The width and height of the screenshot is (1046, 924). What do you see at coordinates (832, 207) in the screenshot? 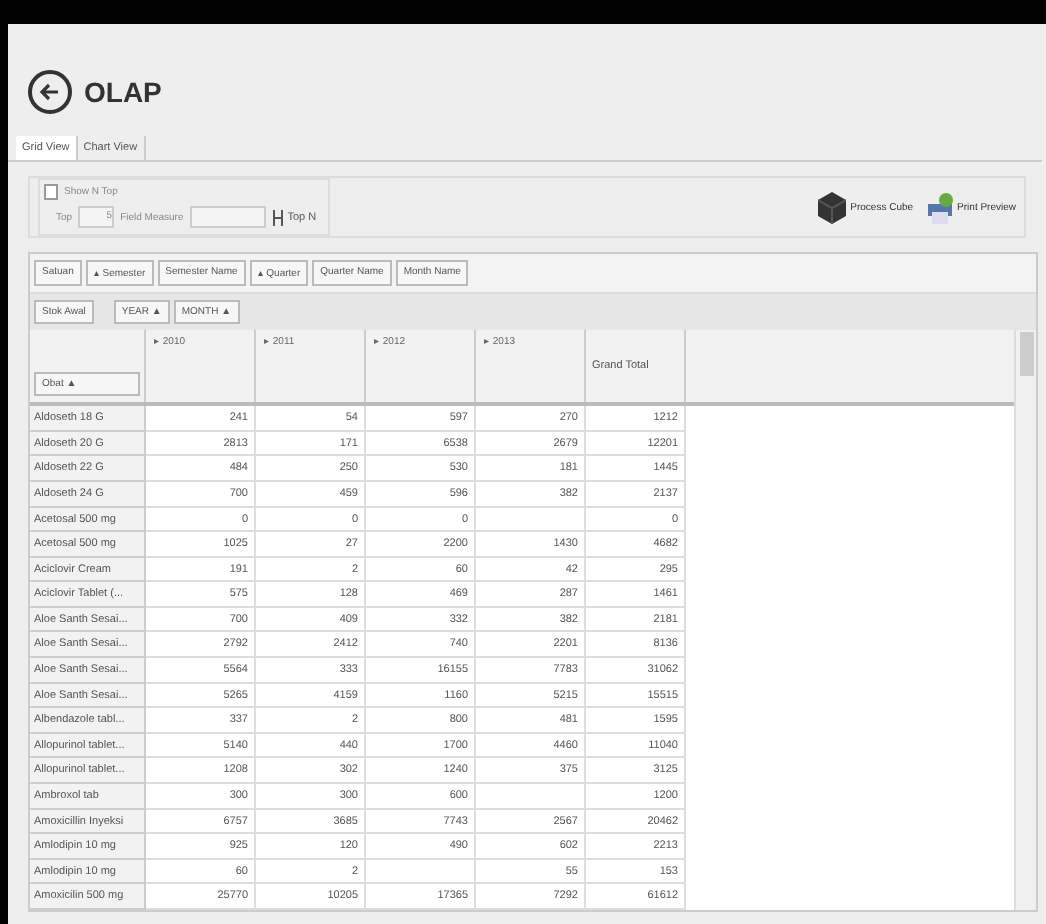
I see `cube-icon` at bounding box center [832, 207].